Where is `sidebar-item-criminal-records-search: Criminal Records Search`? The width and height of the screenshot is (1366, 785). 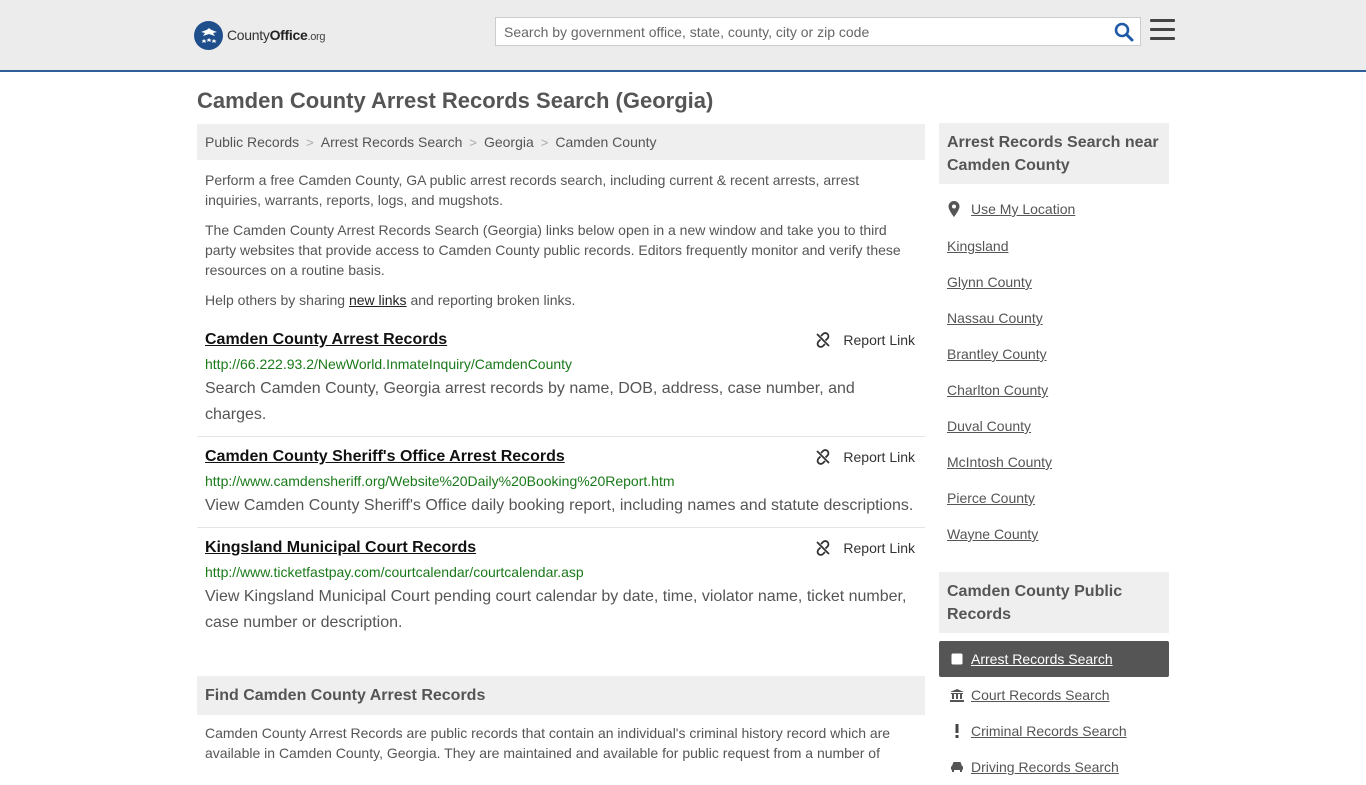
sidebar-item-criminal-records-search: Criminal Records Search is located at coordinates (1054, 731).